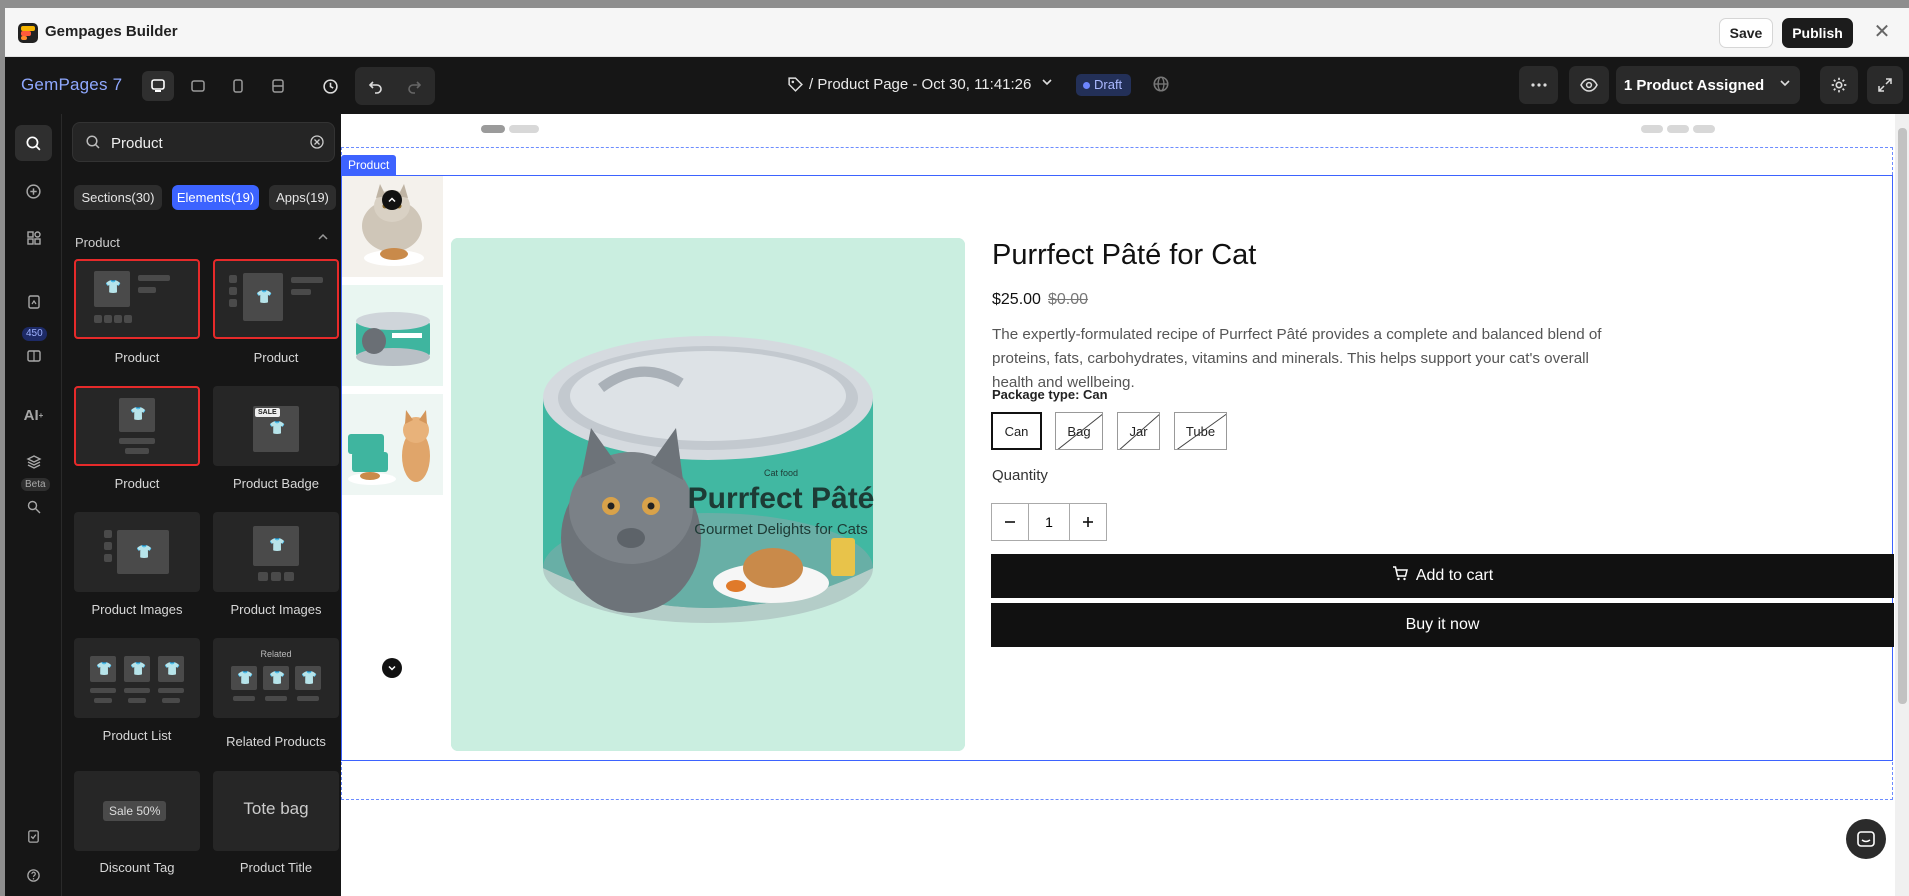 The width and height of the screenshot is (1909, 896). Describe the element at coordinates (414, 86) in the screenshot. I see `redo-icon` at that location.